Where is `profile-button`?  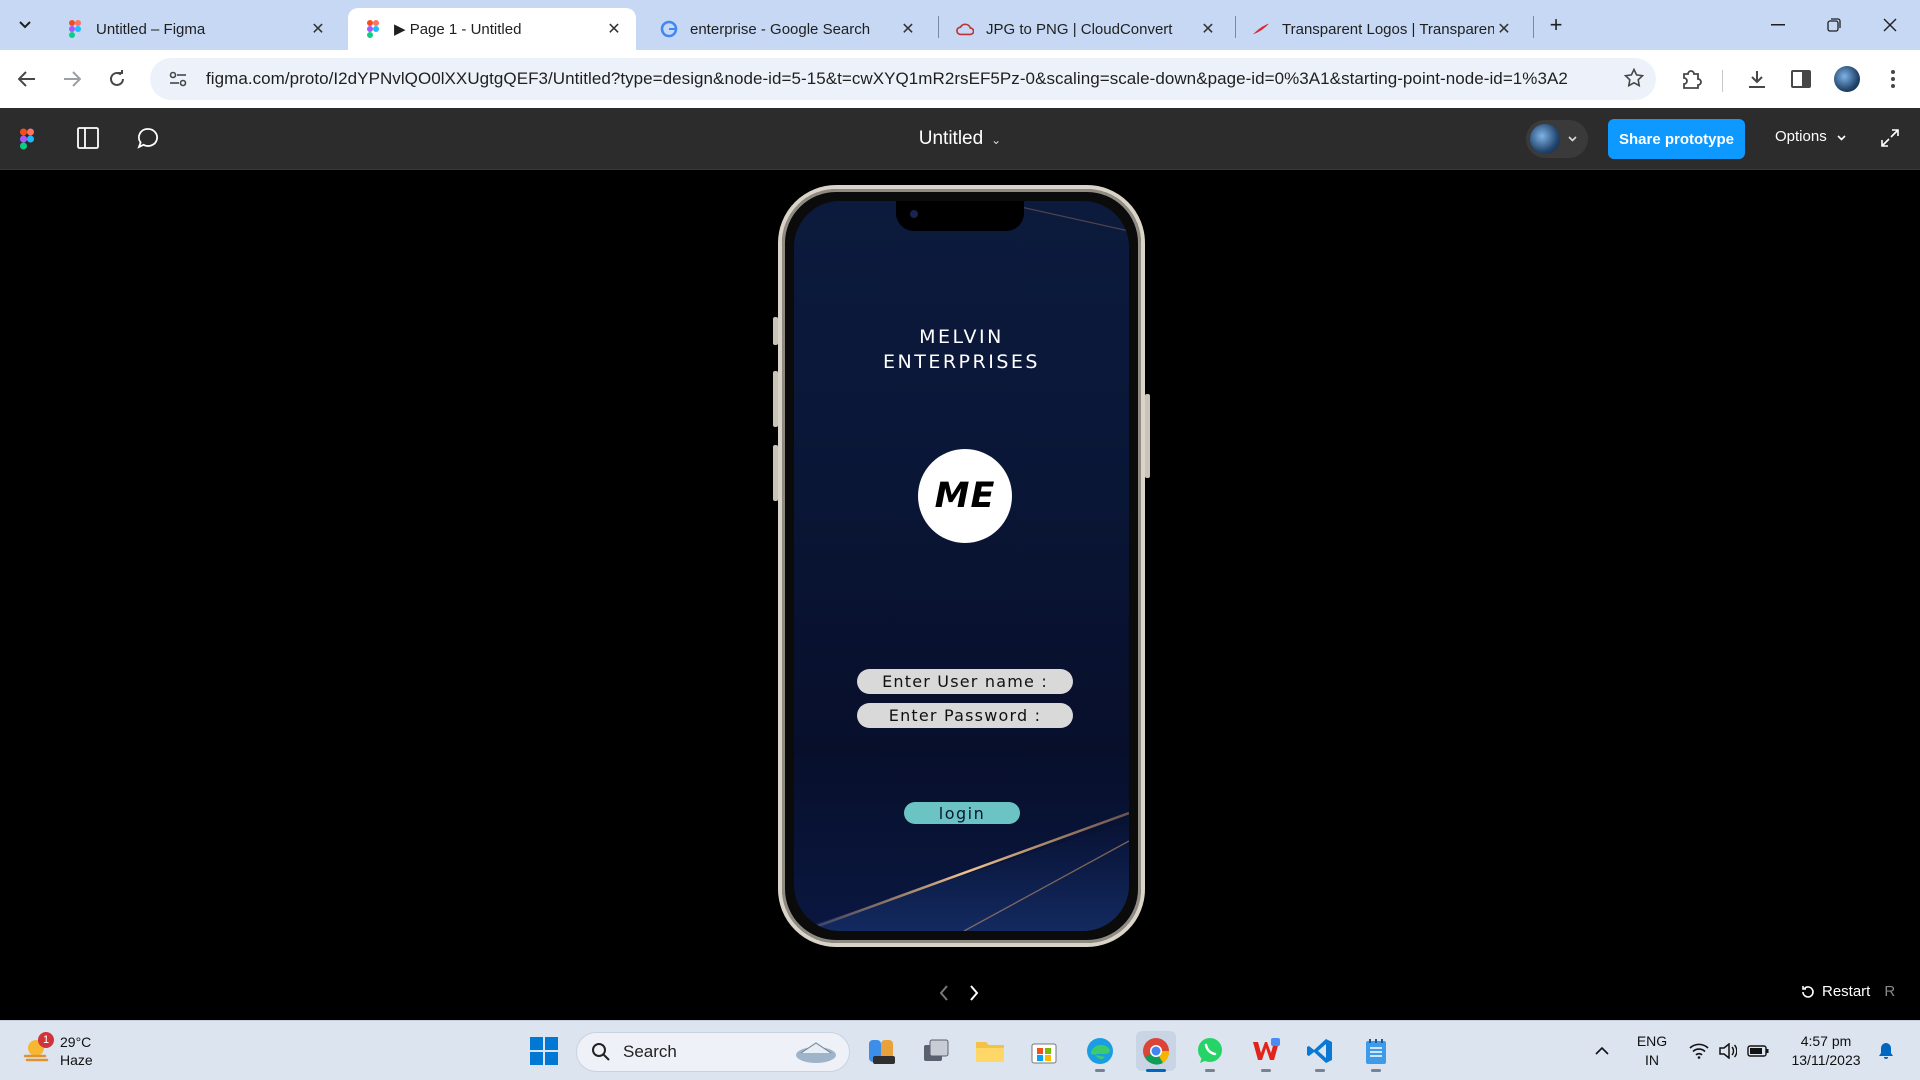
profile-button is located at coordinates (1847, 79).